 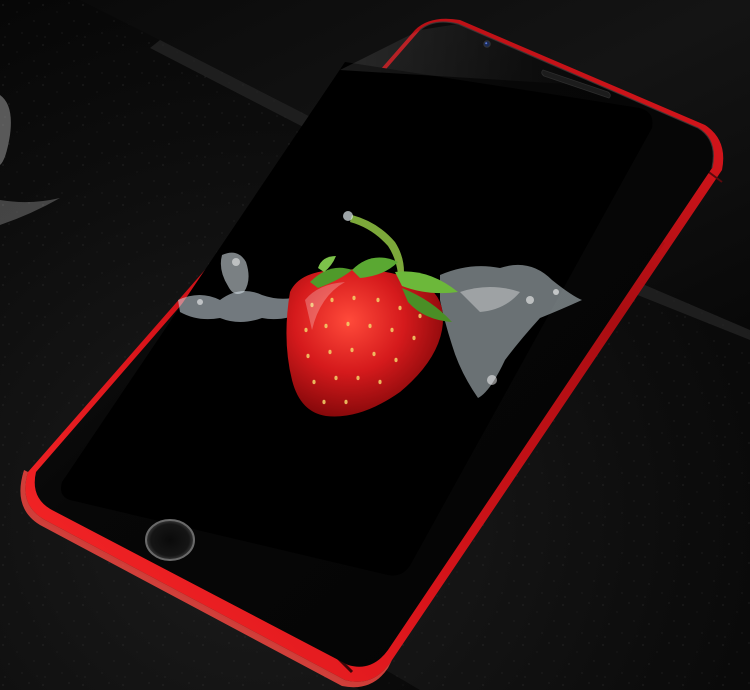 What do you see at coordinates (170, 540) in the screenshot?
I see `home-button-icon` at bounding box center [170, 540].